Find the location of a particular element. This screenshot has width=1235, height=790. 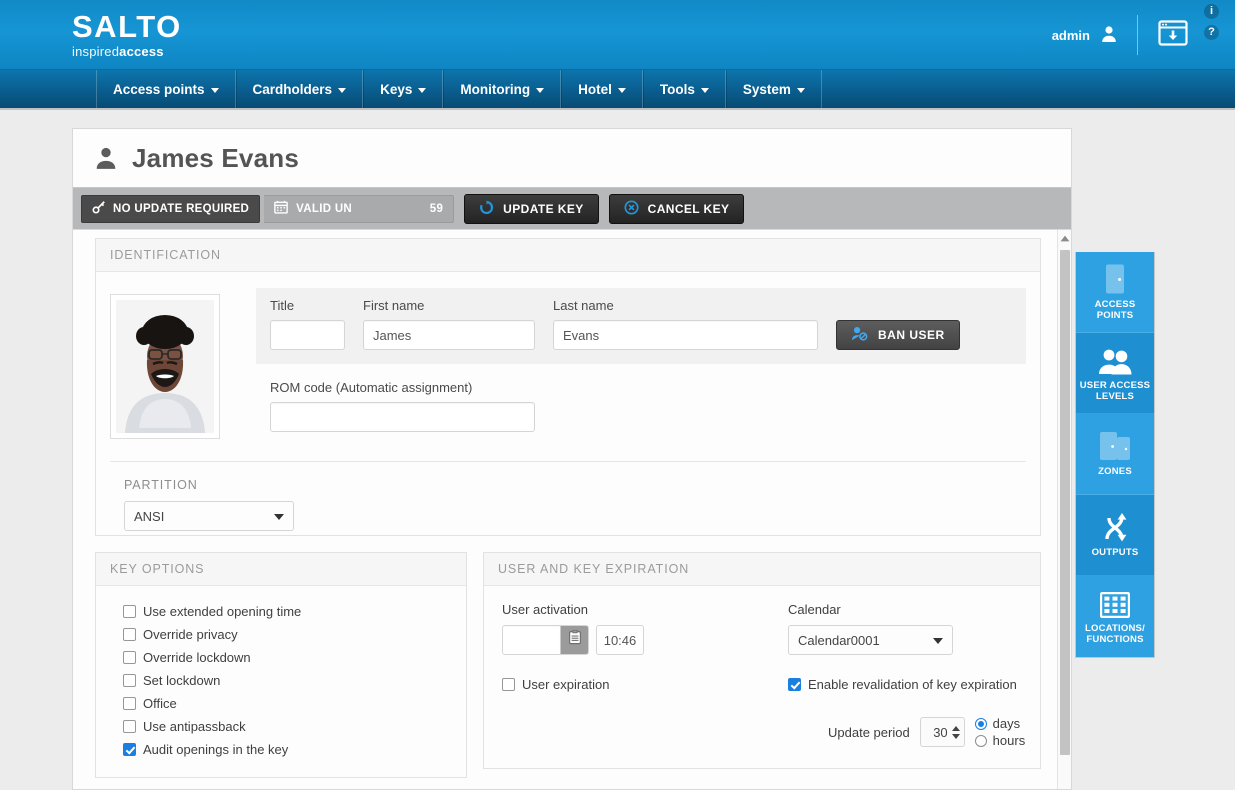

nav-item-system: System is located at coordinates (773, 89).